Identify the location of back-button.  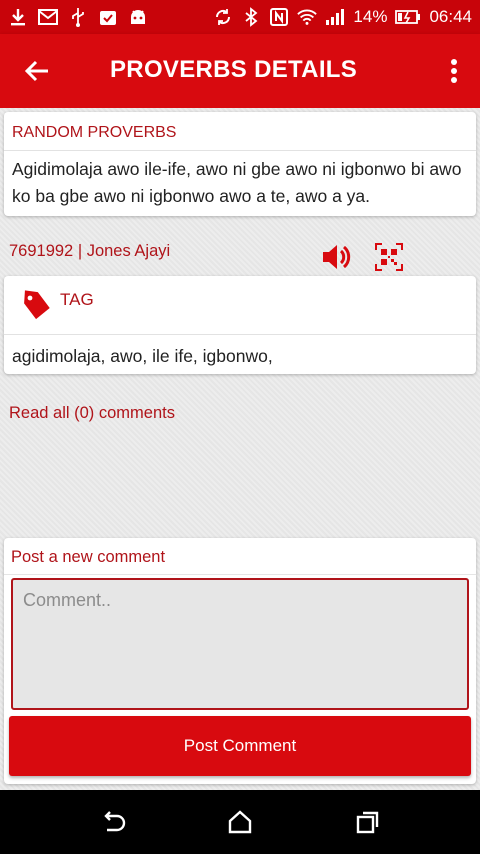
(37, 71).